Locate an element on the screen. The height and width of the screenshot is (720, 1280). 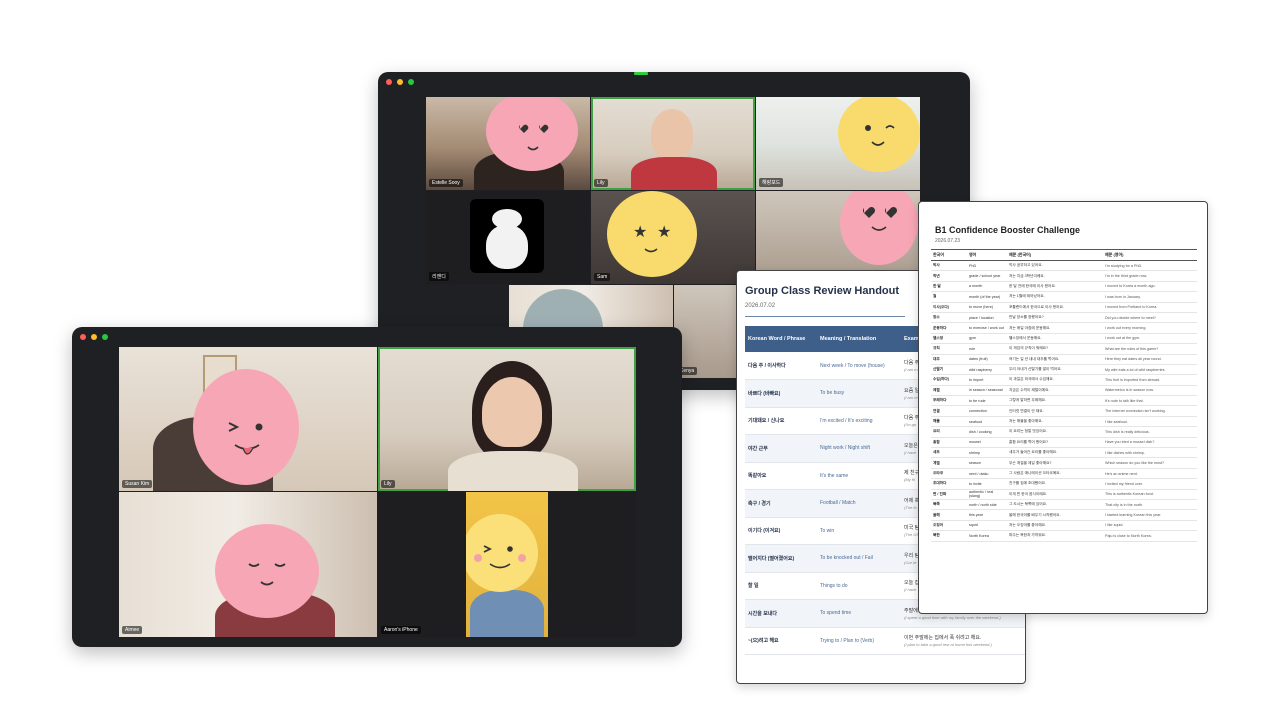
english-meaning: mussel is located at coordinates (987, 443).